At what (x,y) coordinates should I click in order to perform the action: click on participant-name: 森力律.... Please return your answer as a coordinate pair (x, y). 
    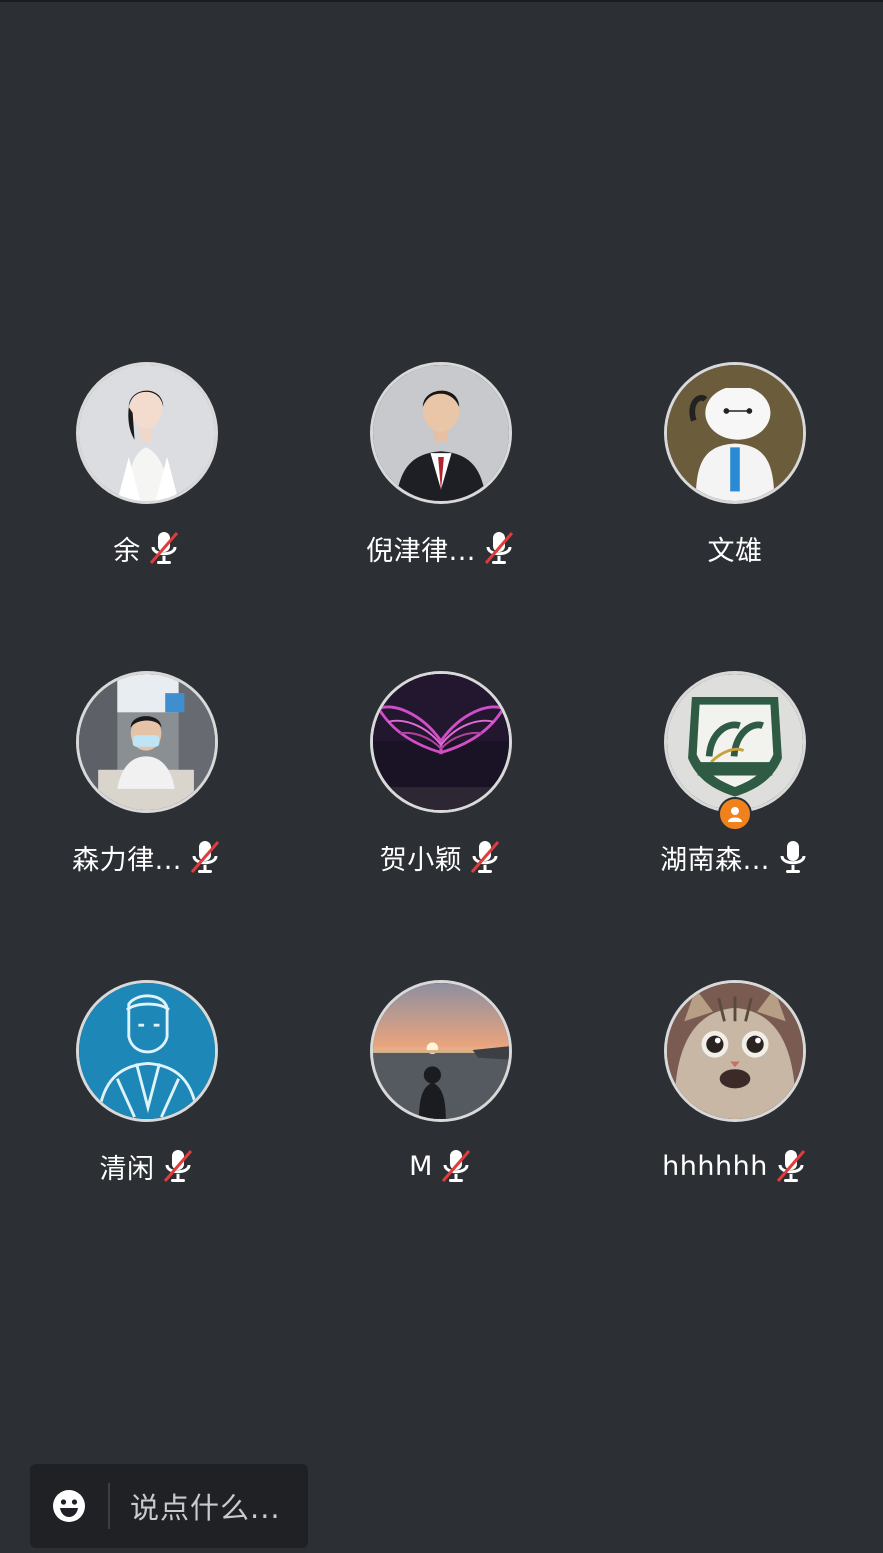
    Looking at the image, I should click on (127, 860).